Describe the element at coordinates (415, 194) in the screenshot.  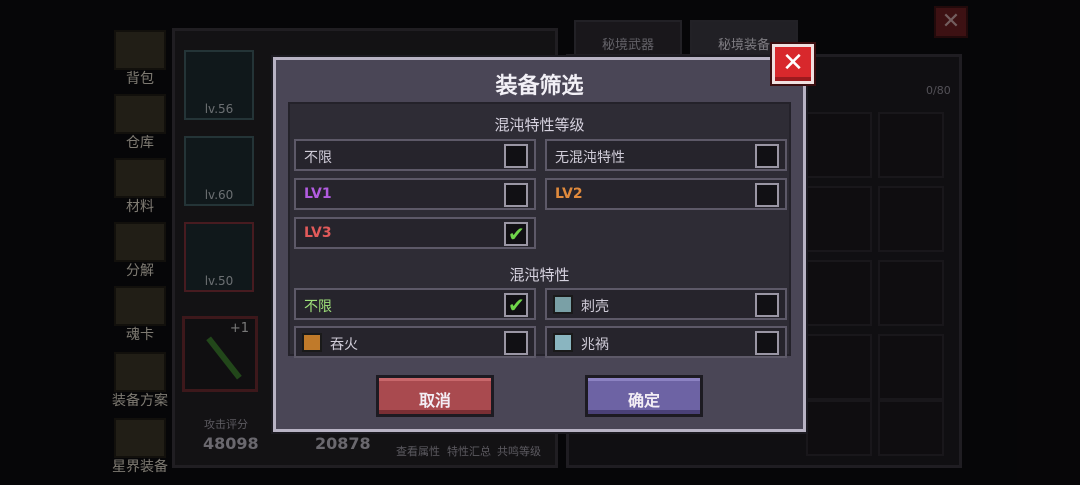
I see `level-option-lv1: LV1` at that location.